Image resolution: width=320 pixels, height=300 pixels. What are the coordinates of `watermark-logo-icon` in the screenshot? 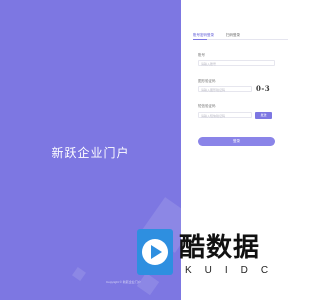 It's located at (155, 252).